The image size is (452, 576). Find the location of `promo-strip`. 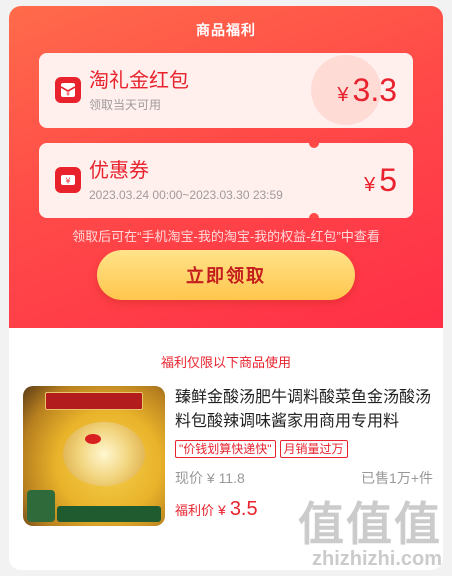

promo-strip is located at coordinates (109, 514).